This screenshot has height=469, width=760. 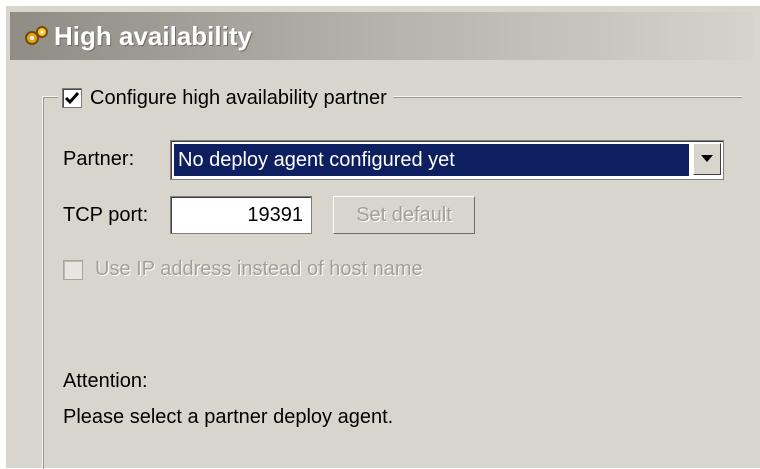 I want to click on configure-ha-checkbox, so click(x=72, y=98).